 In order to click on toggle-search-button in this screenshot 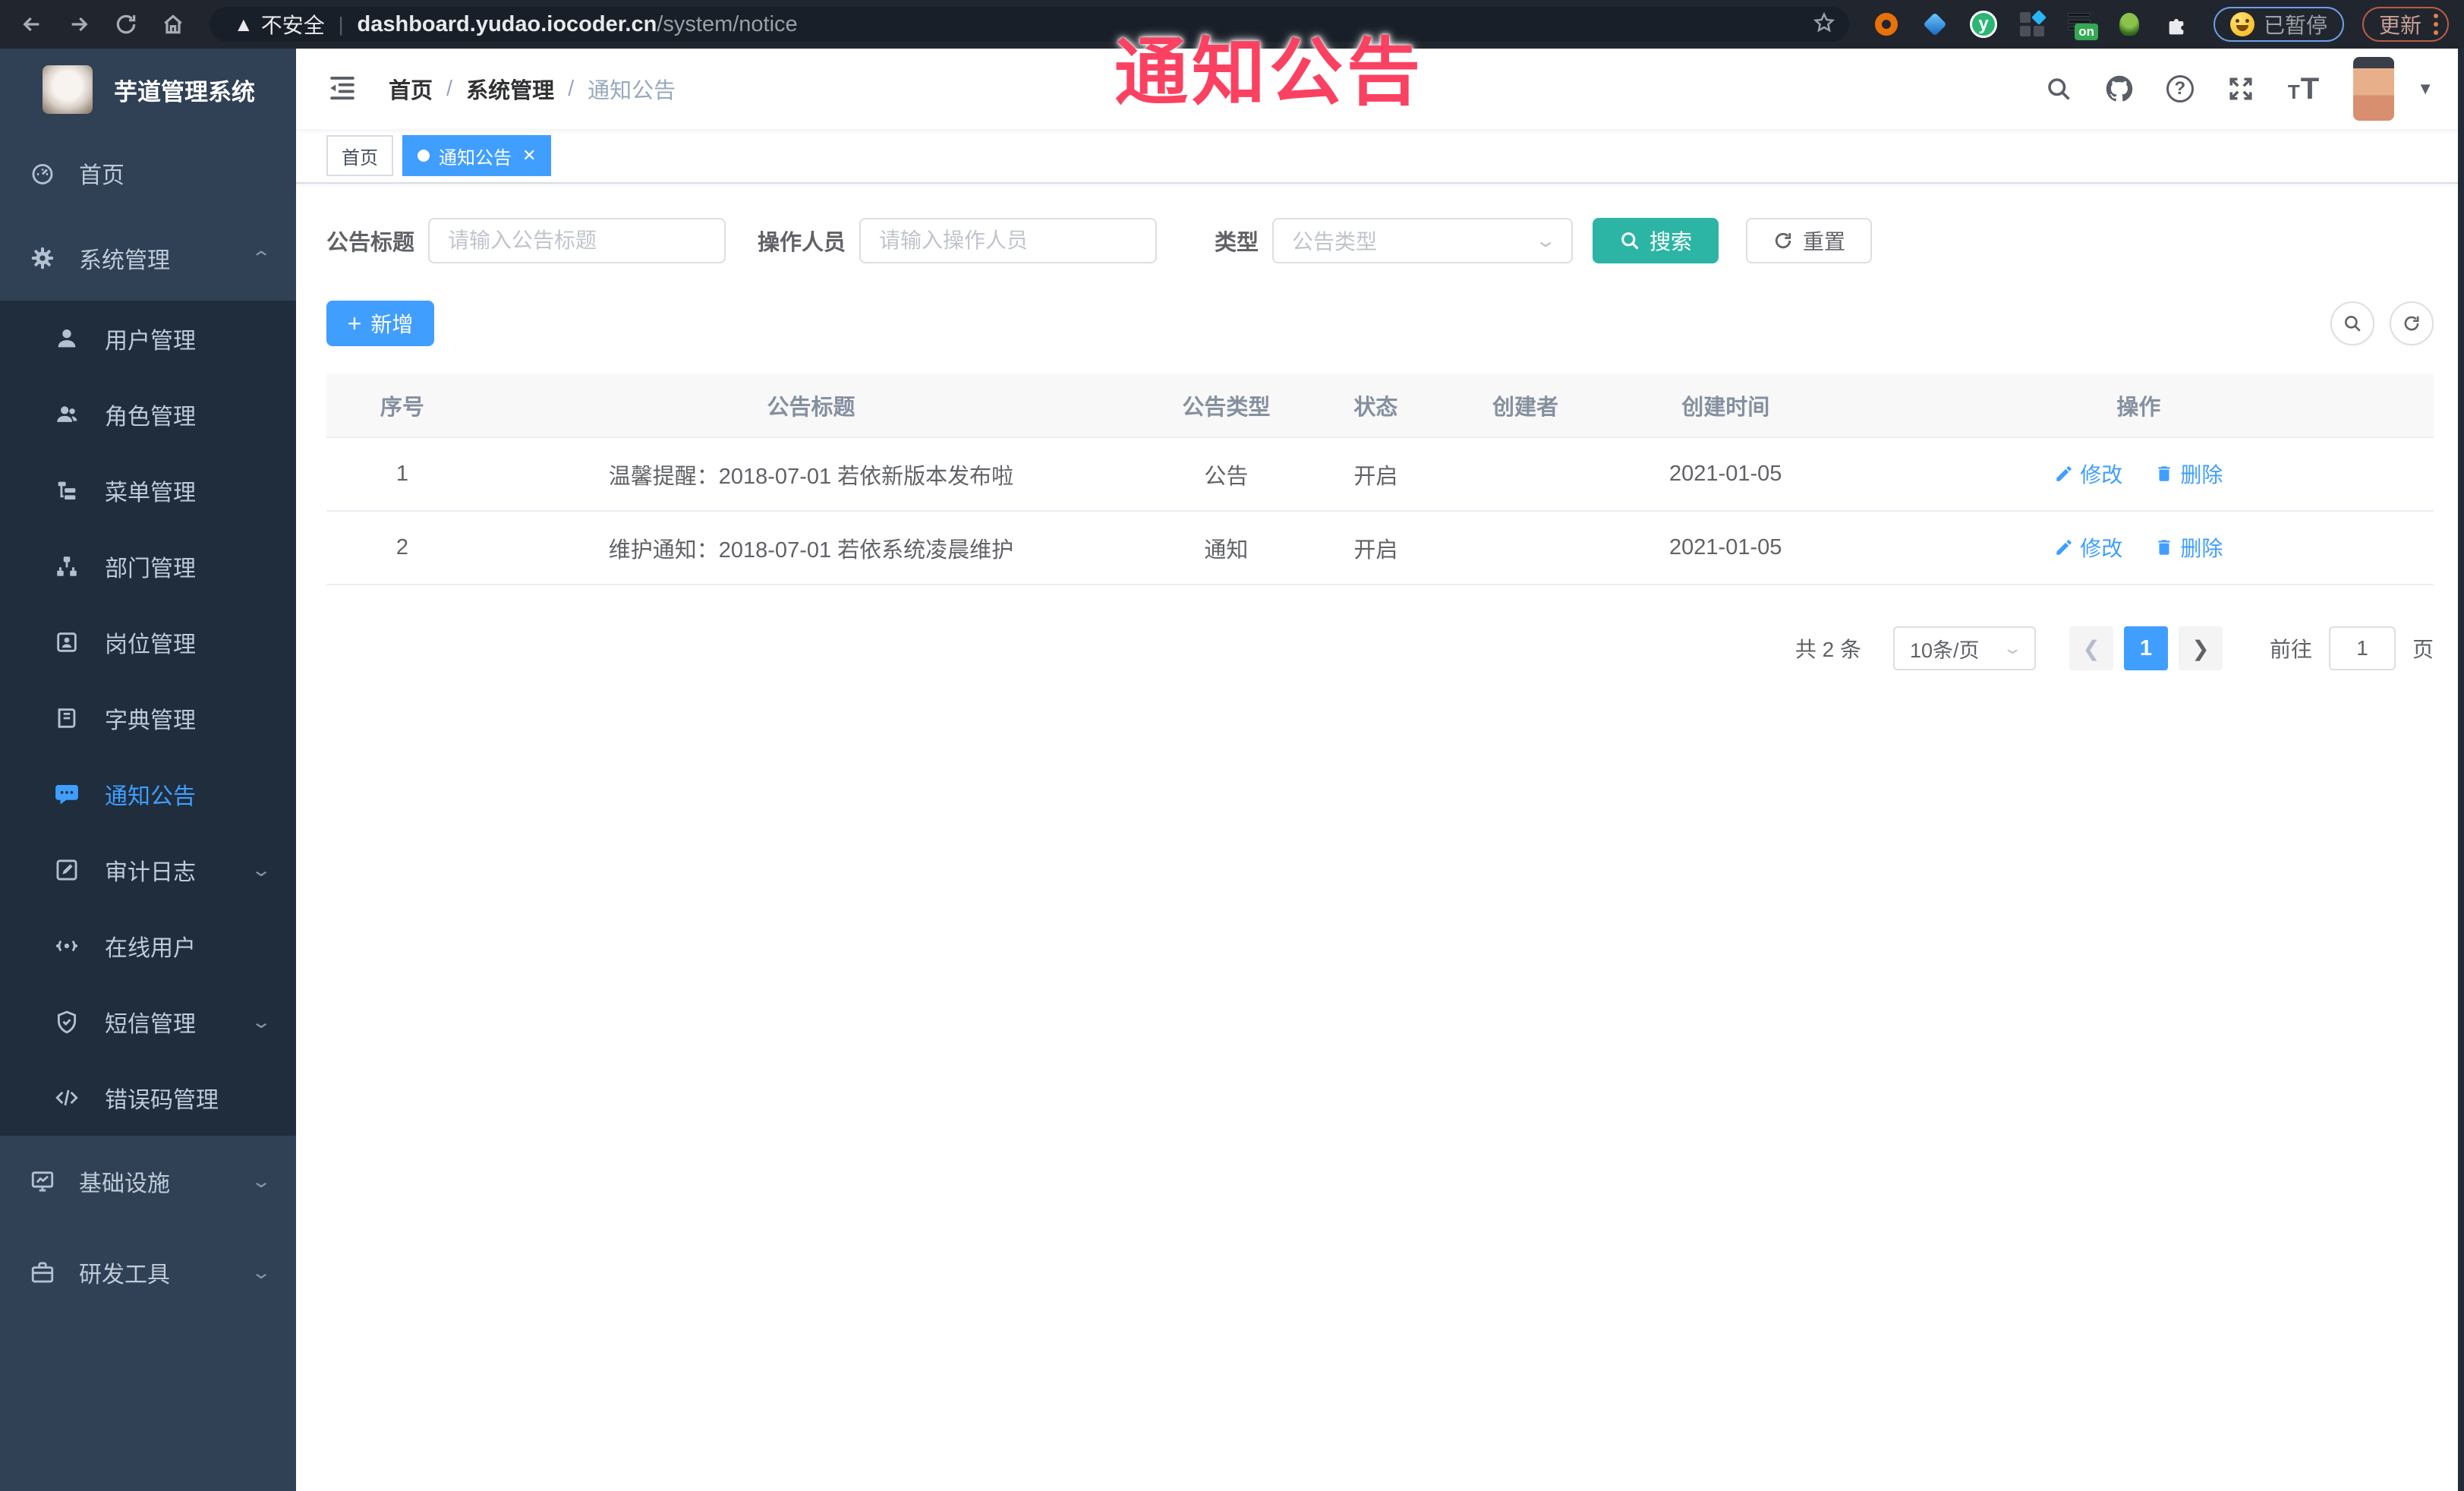, I will do `click(2352, 323)`.